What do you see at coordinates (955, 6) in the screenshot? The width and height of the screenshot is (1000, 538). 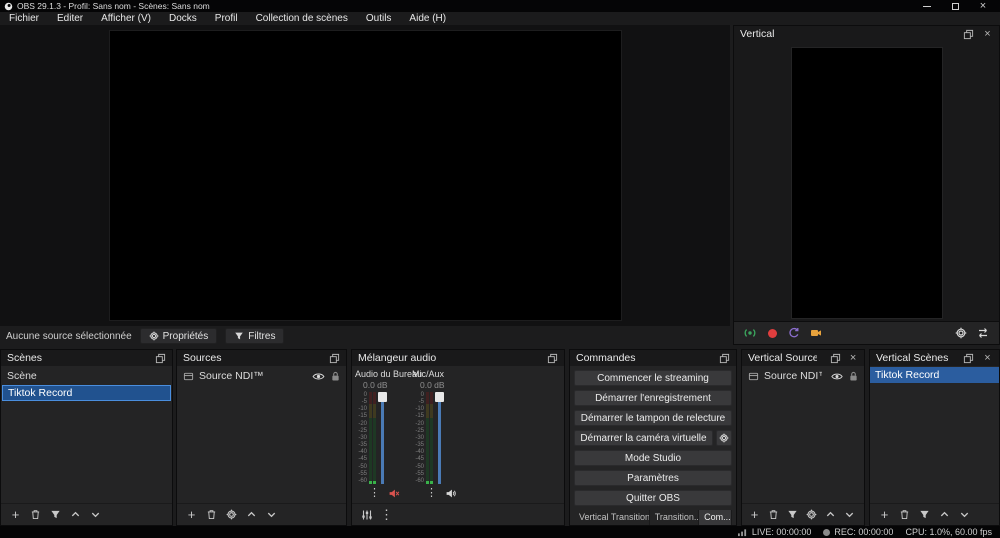 I see `maximize-button` at bounding box center [955, 6].